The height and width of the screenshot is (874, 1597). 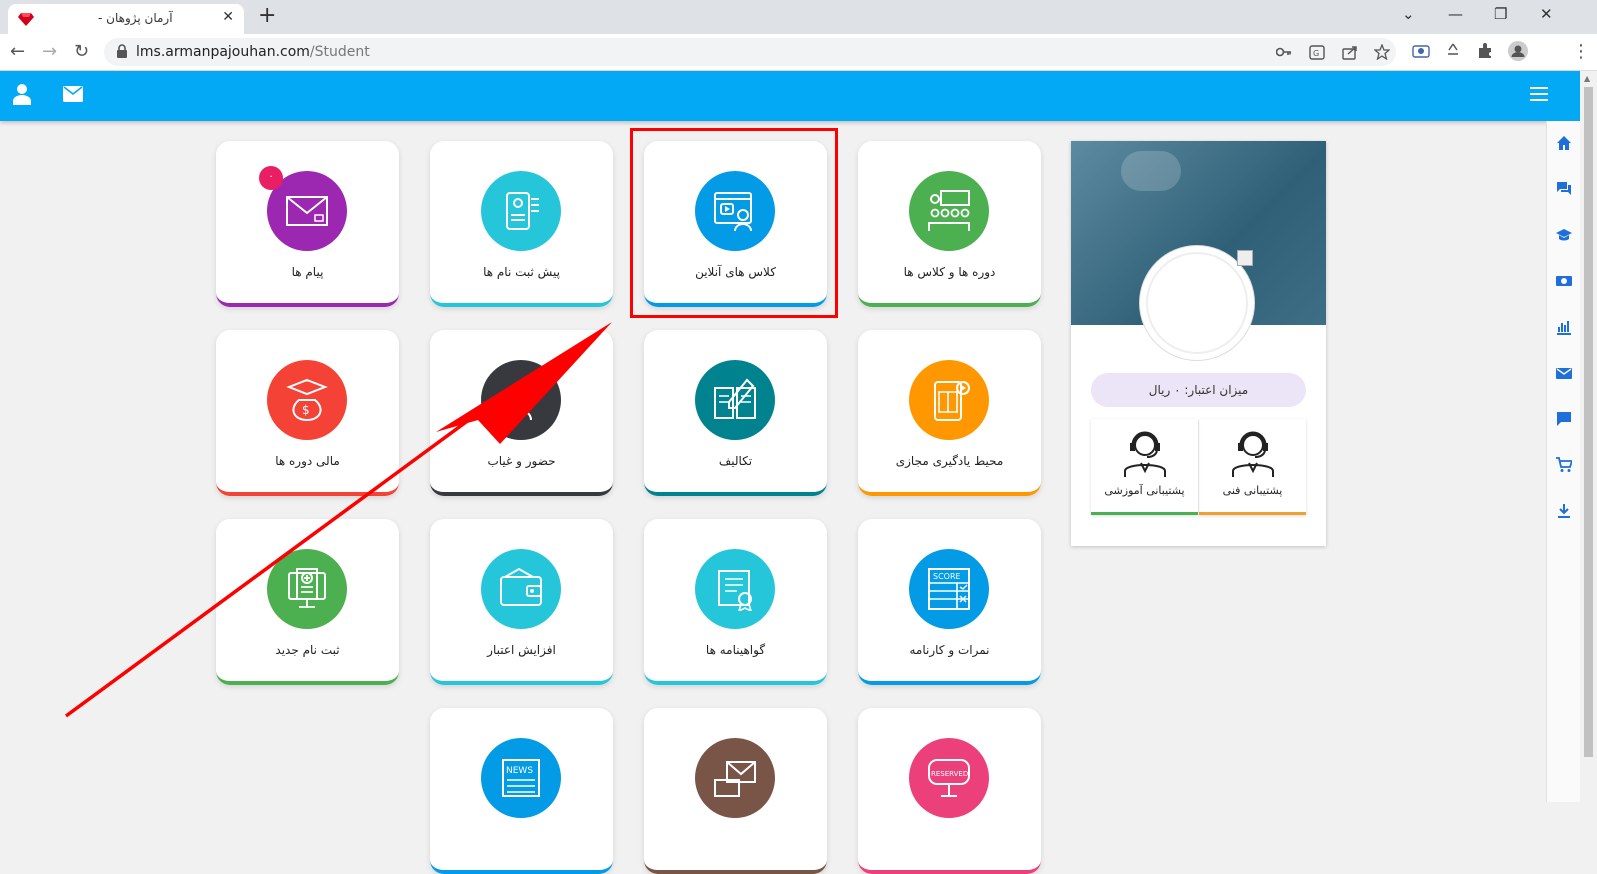 I want to click on card-increase-credit: افزایش اعتبار, so click(x=521, y=602).